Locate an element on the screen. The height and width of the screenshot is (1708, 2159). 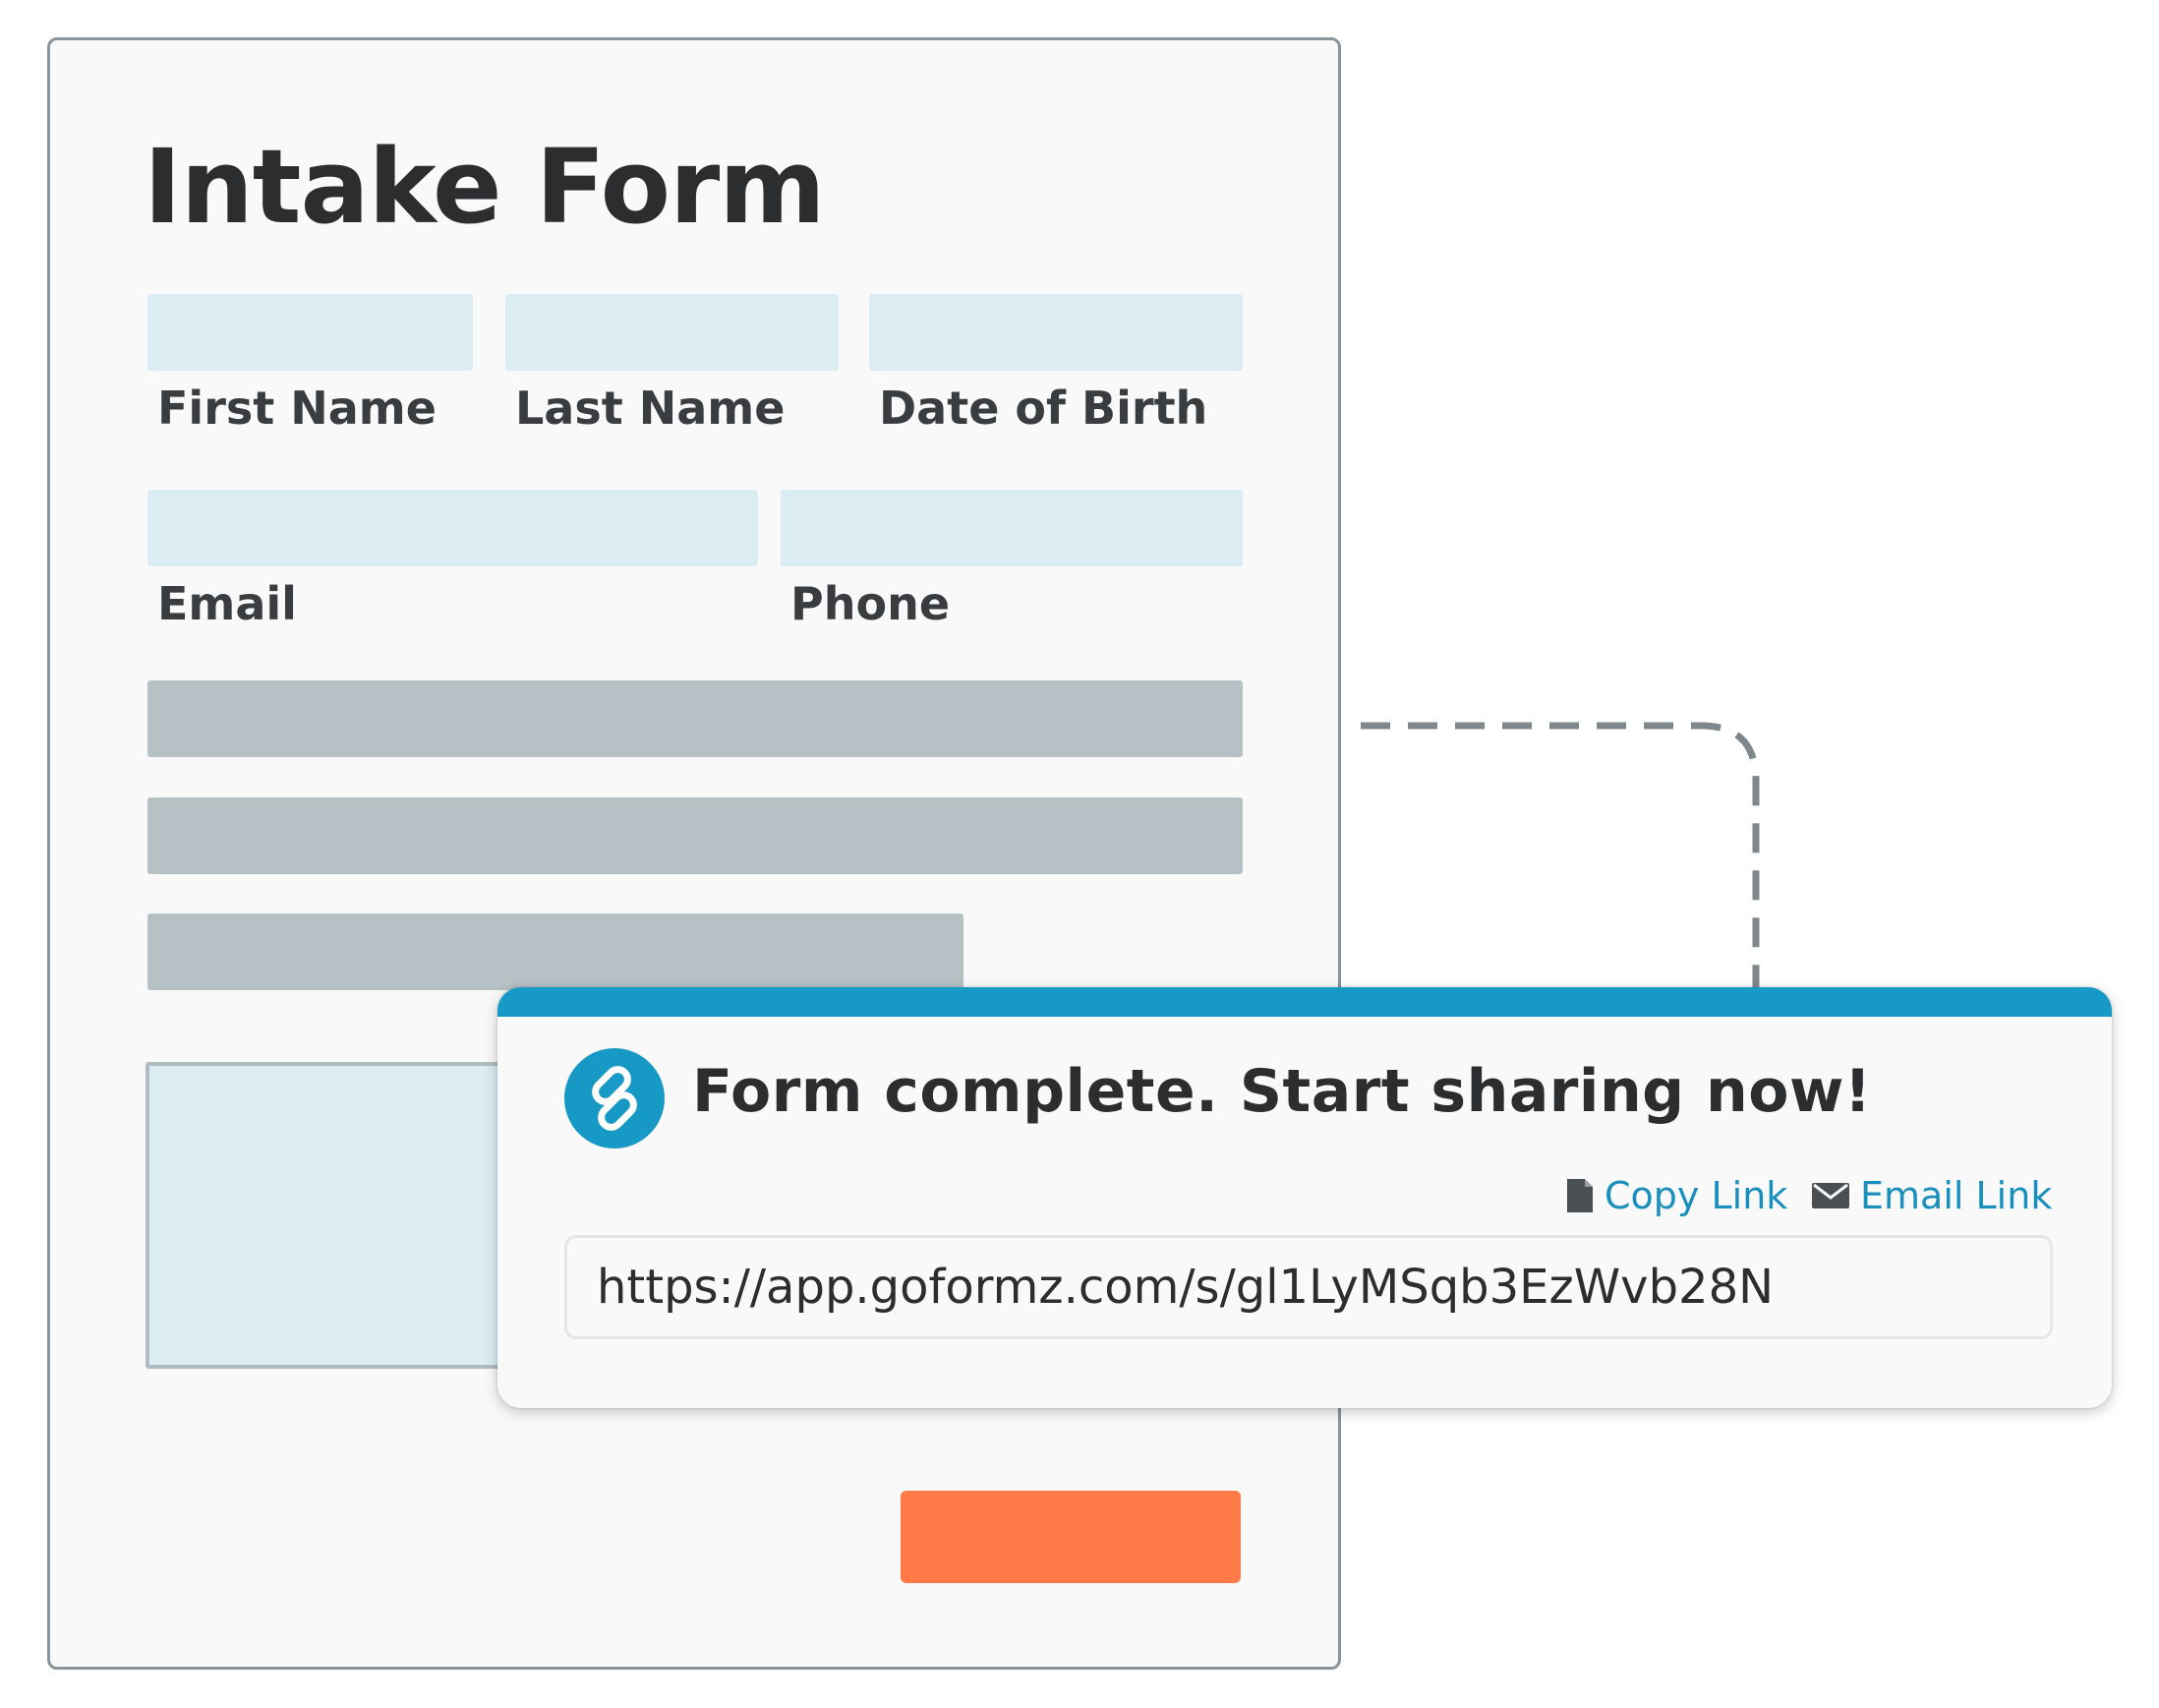
dashed-connector is located at coordinates (1560, 858).